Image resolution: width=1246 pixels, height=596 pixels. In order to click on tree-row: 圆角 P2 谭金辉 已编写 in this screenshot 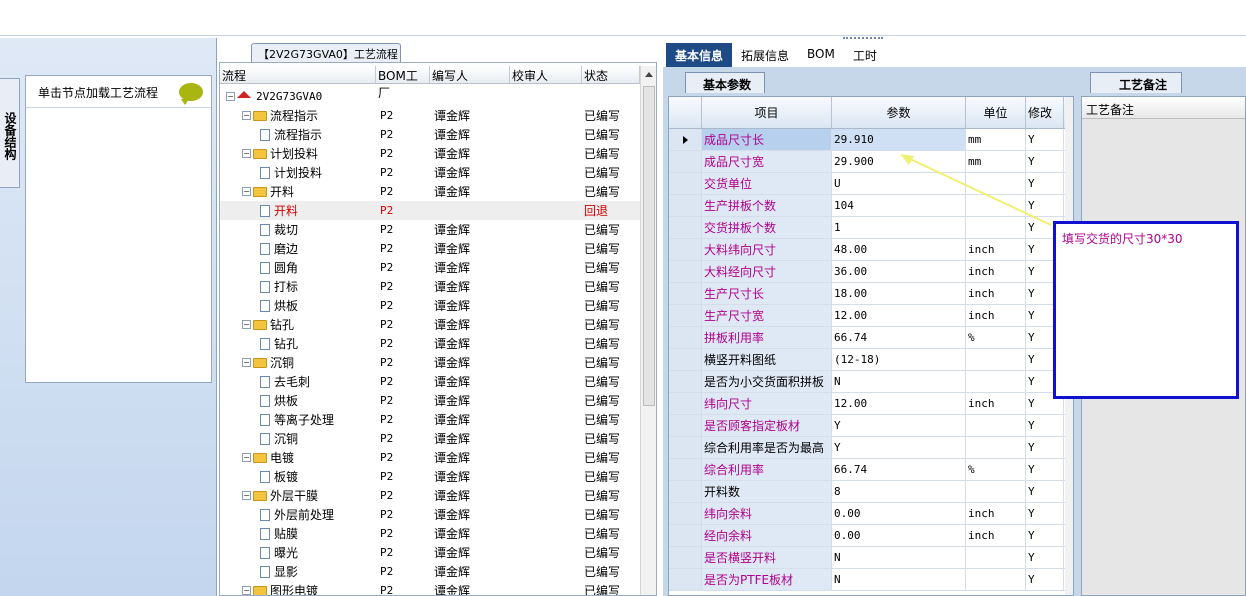, I will do `click(430, 267)`.